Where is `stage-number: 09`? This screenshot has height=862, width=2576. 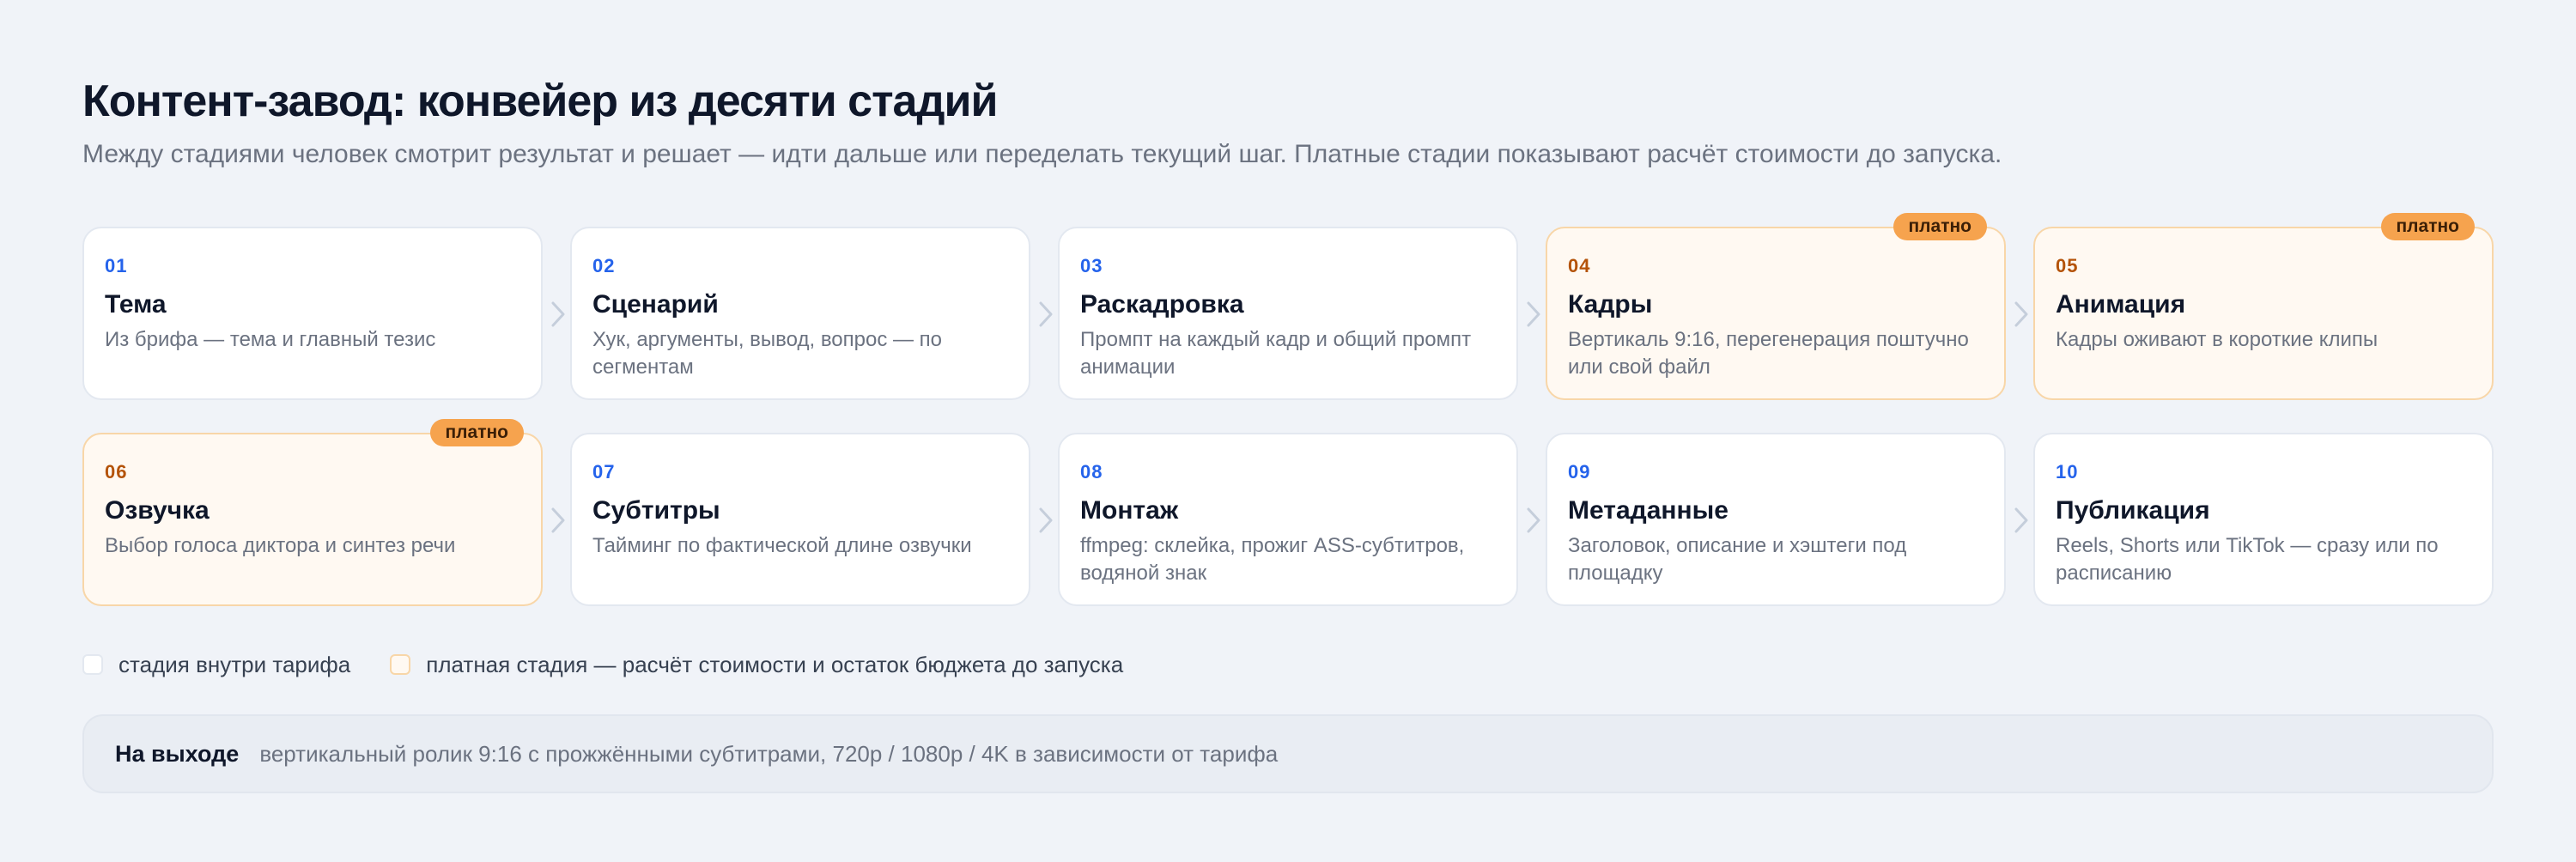
stage-number: 09 is located at coordinates (1579, 472).